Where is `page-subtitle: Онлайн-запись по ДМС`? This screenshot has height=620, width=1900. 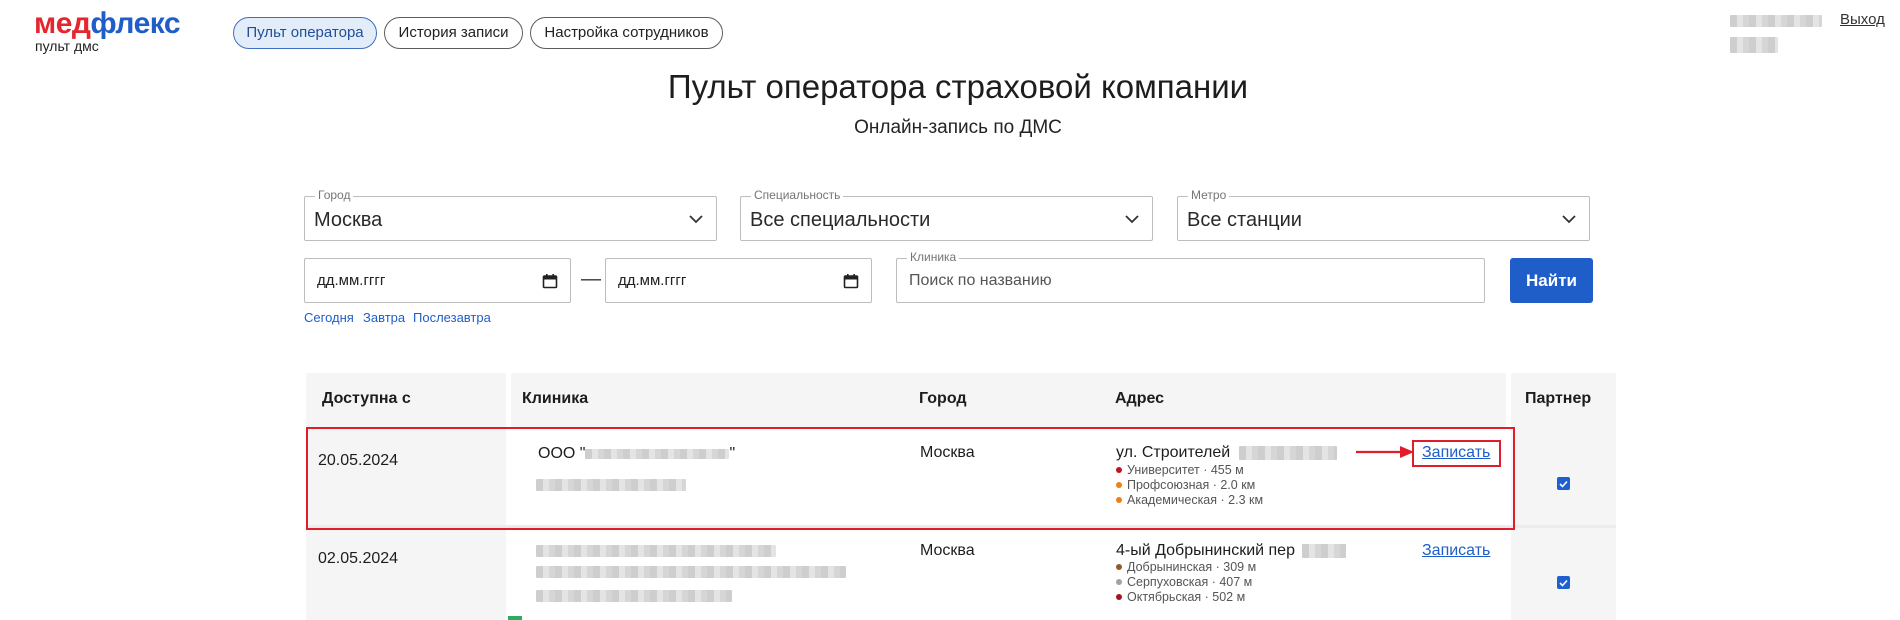 page-subtitle: Онлайн-запись по ДМС is located at coordinates (958, 127).